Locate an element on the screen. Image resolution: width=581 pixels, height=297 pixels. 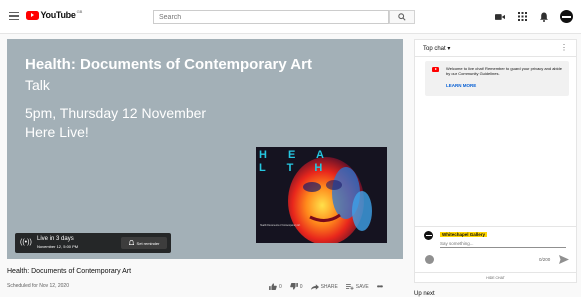
live-broadcast-icon: ((•)) is located at coordinates (26, 242).